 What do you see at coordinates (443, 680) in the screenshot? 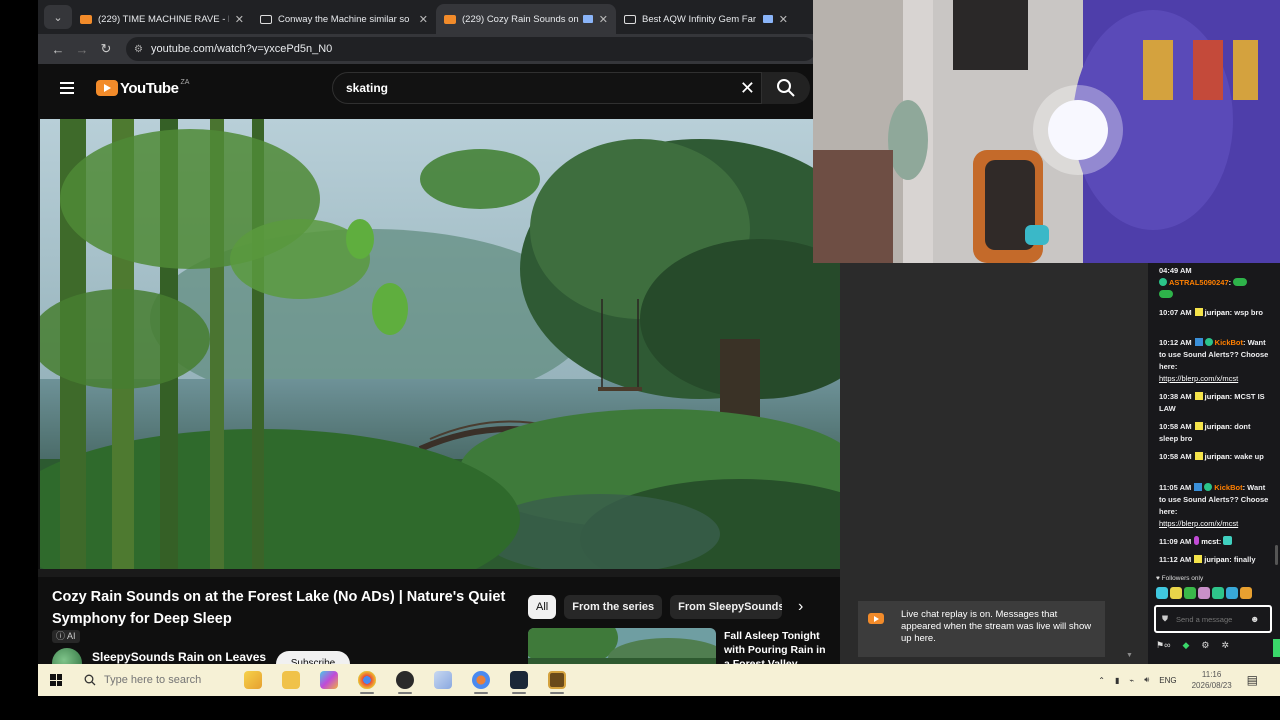
I see `snipping-app` at bounding box center [443, 680].